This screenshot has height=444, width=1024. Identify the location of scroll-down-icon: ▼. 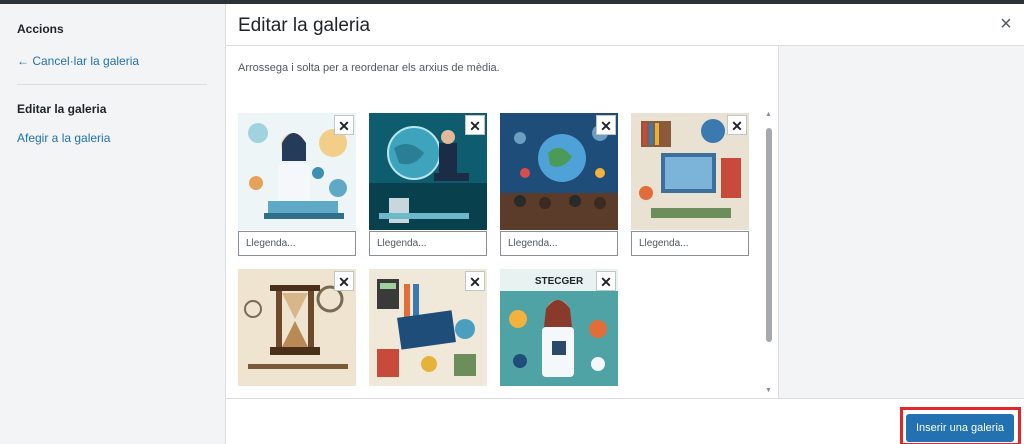
(768, 390).